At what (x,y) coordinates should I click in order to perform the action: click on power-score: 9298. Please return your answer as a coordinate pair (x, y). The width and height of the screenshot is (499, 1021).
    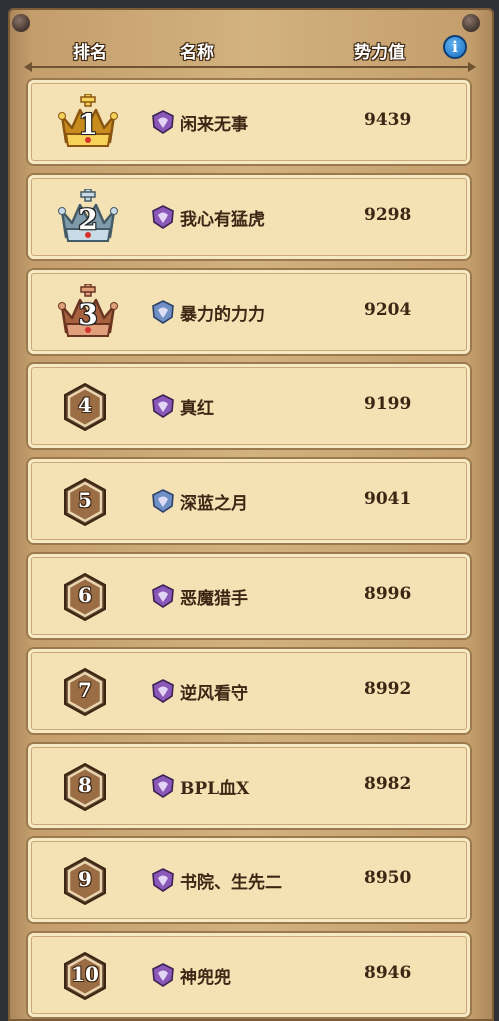
    Looking at the image, I should click on (388, 214).